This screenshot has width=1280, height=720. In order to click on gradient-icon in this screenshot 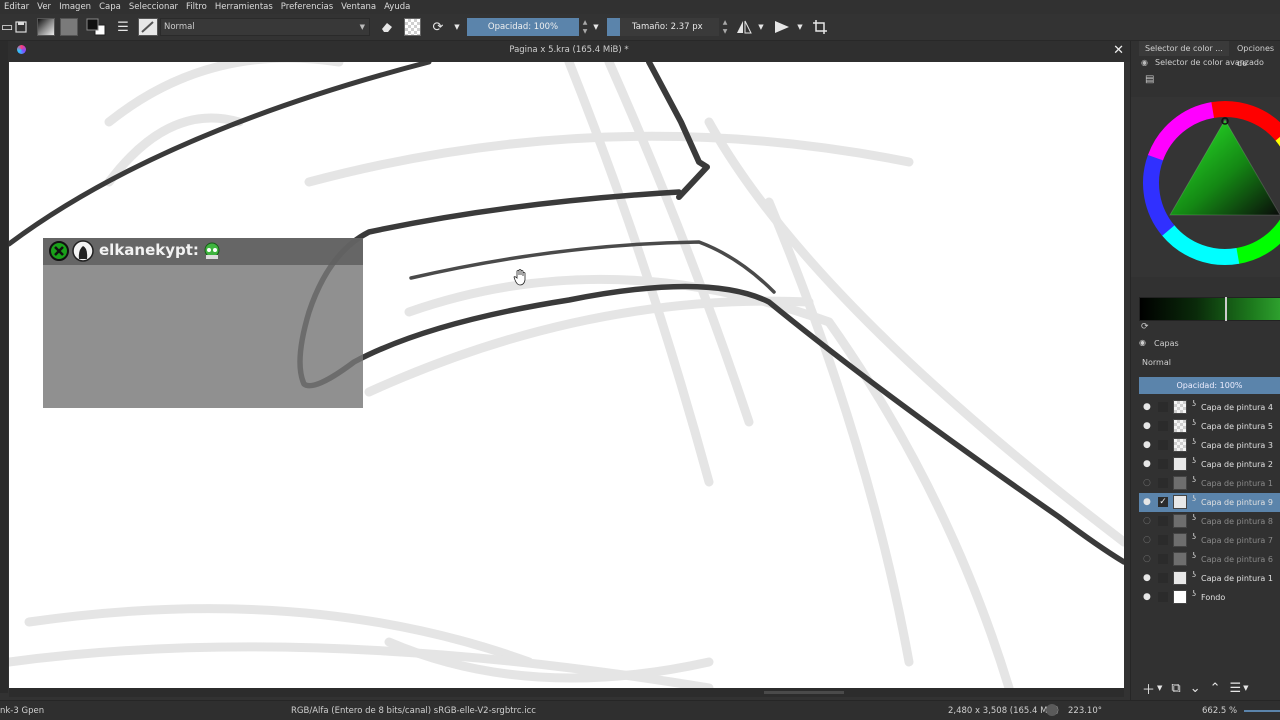, I will do `click(46, 27)`.